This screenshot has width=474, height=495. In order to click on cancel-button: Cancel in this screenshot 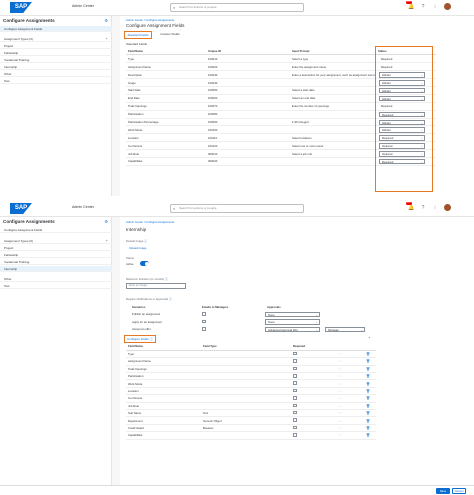, I will do `click(459, 491)`.